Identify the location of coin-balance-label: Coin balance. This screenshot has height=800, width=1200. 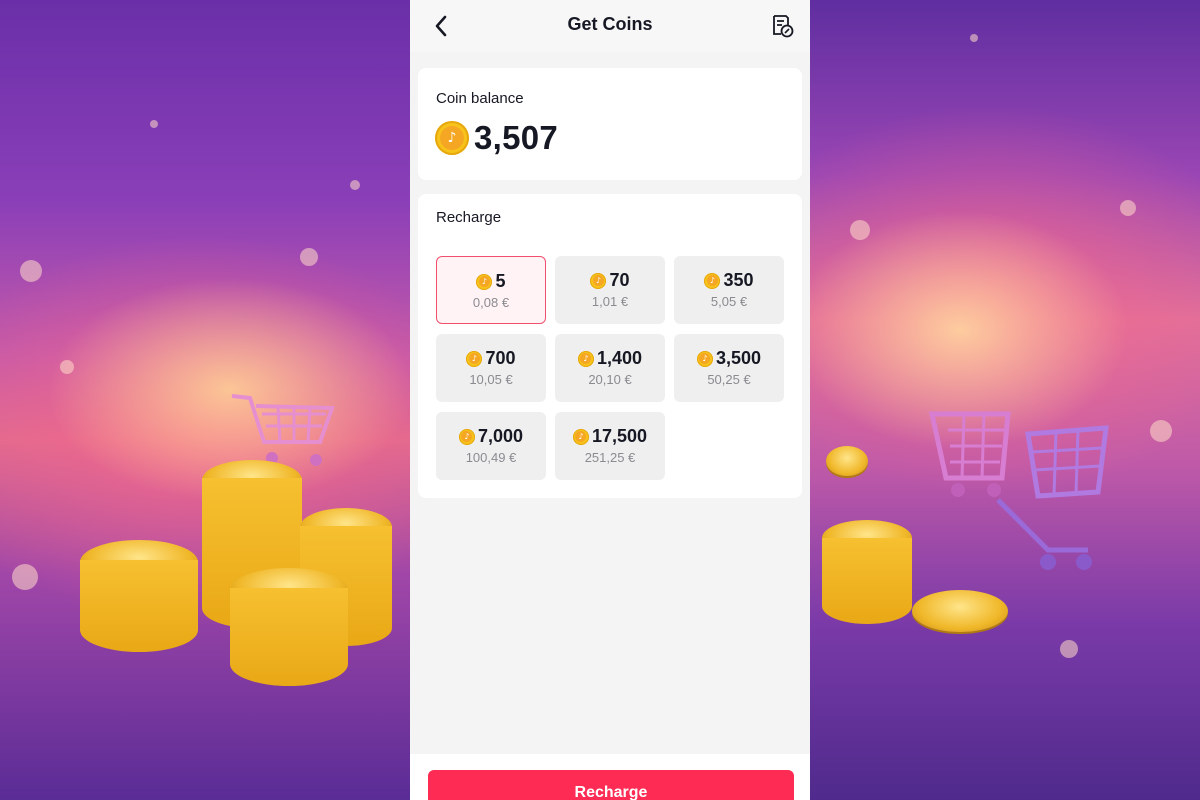
(480, 98).